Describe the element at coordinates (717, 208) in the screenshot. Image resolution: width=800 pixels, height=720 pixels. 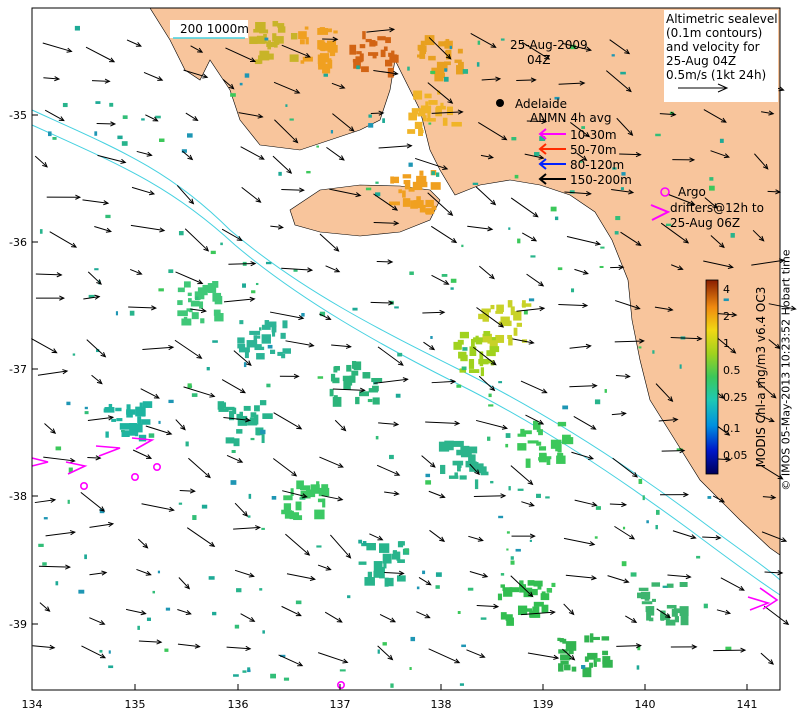
I see `svg-text: drifters@12h to` at that location.